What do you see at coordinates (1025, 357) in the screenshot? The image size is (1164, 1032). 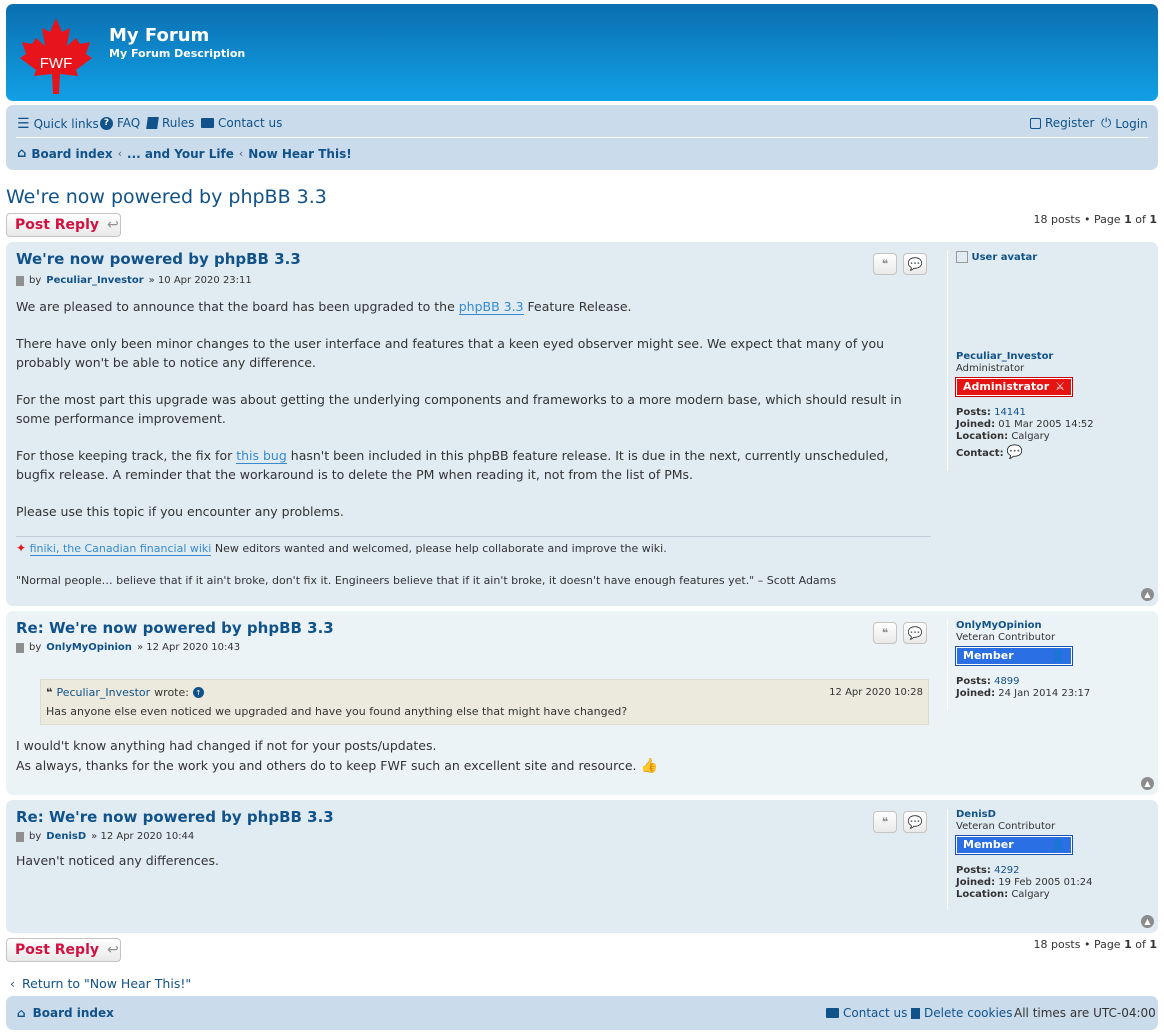 I see `profile-username: Peculiar_Investor` at bounding box center [1025, 357].